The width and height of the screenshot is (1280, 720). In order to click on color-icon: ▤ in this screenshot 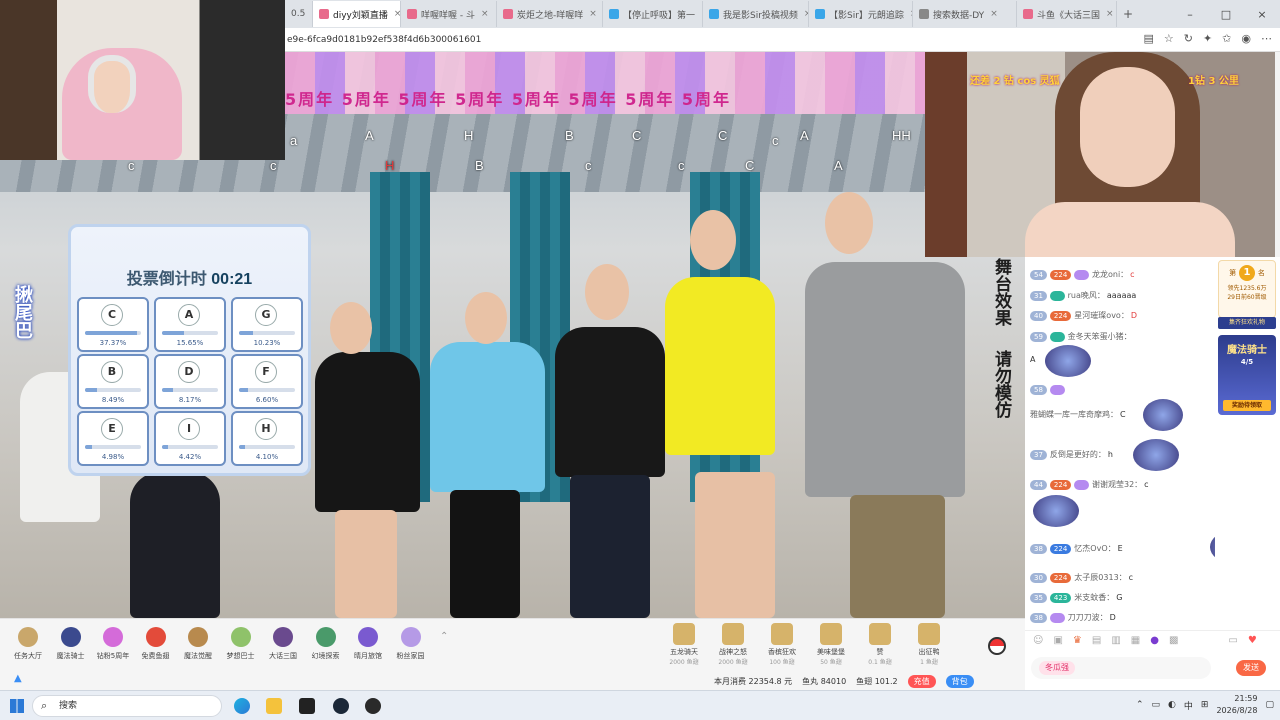, I will do `click(1096, 640)`.